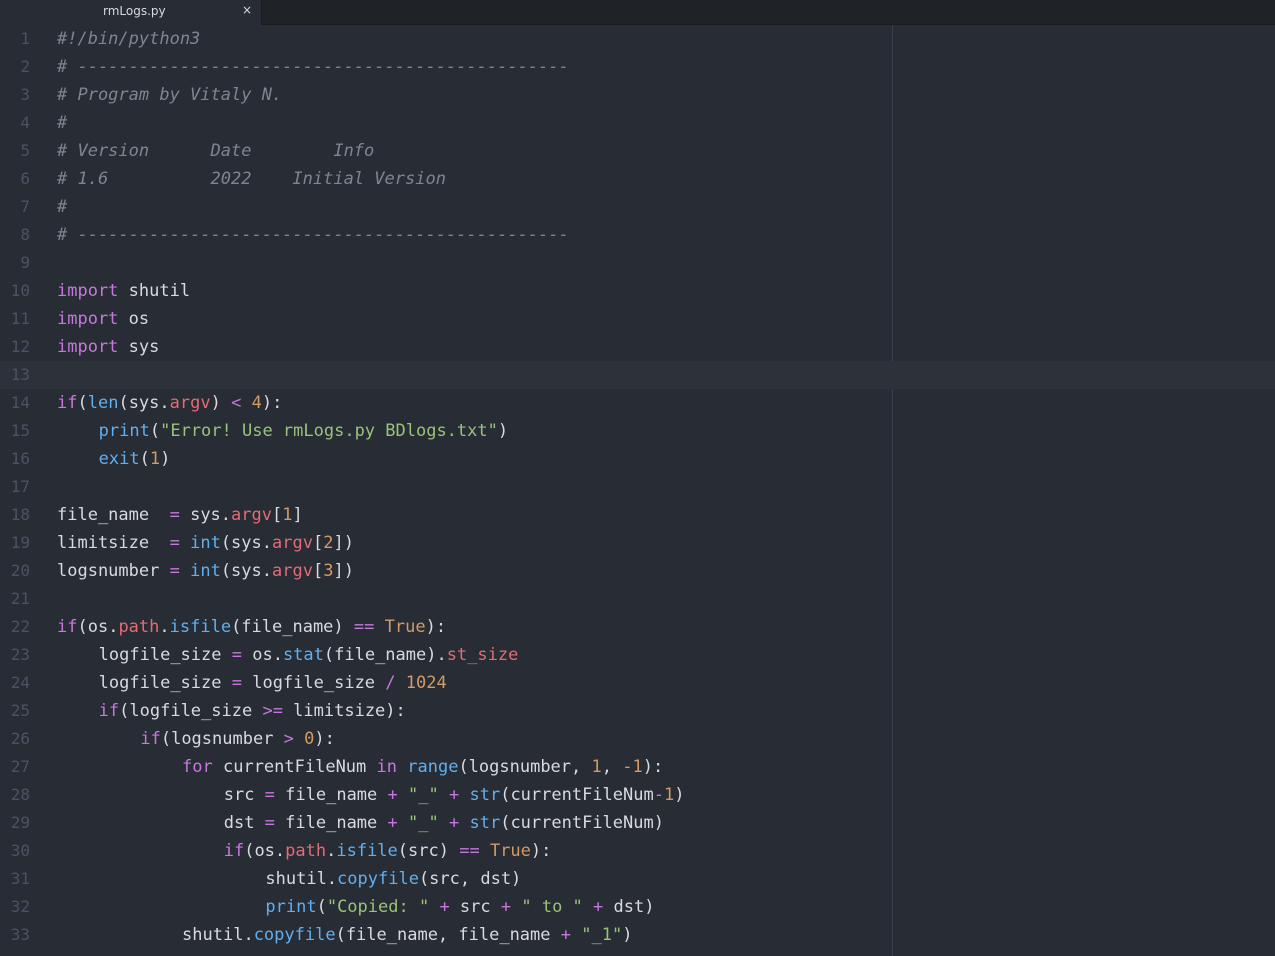 The height and width of the screenshot is (956, 1275). What do you see at coordinates (637, 151) in the screenshot?
I see `code-line: 5 # Version Date Info` at bounding box center [637, 151].